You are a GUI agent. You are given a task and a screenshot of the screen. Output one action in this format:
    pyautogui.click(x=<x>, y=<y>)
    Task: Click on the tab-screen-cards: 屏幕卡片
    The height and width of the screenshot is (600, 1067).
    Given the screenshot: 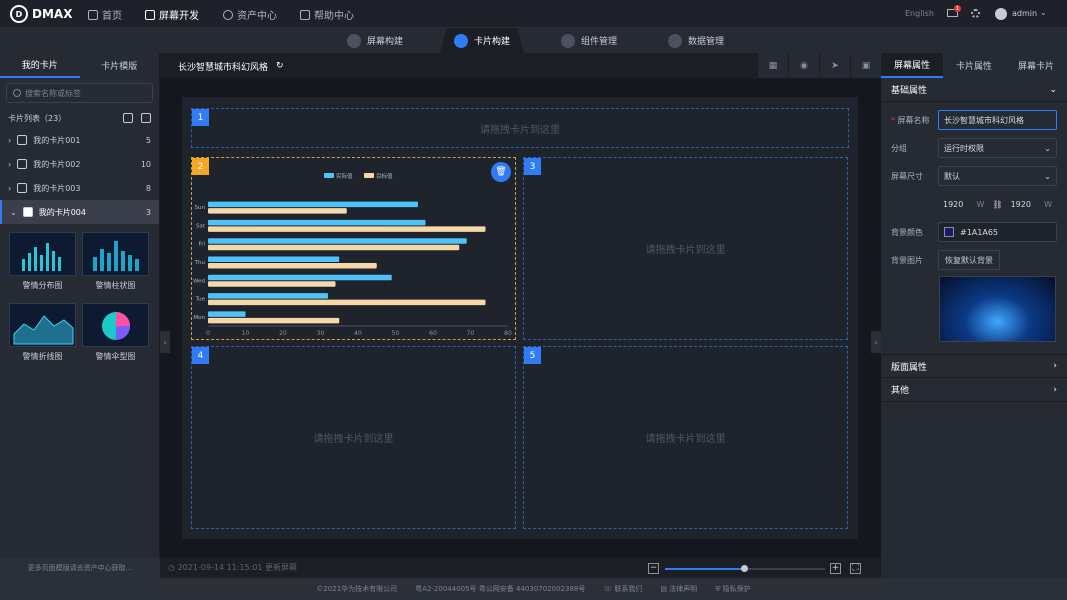 What is the action you would take?
    pyautogui.click(x=1036, y=65)
    